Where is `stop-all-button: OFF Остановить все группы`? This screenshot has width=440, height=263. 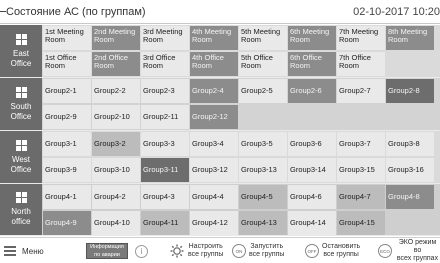 stop-all-button: OFF Остановить все группы is located at coordinates (332, 251).